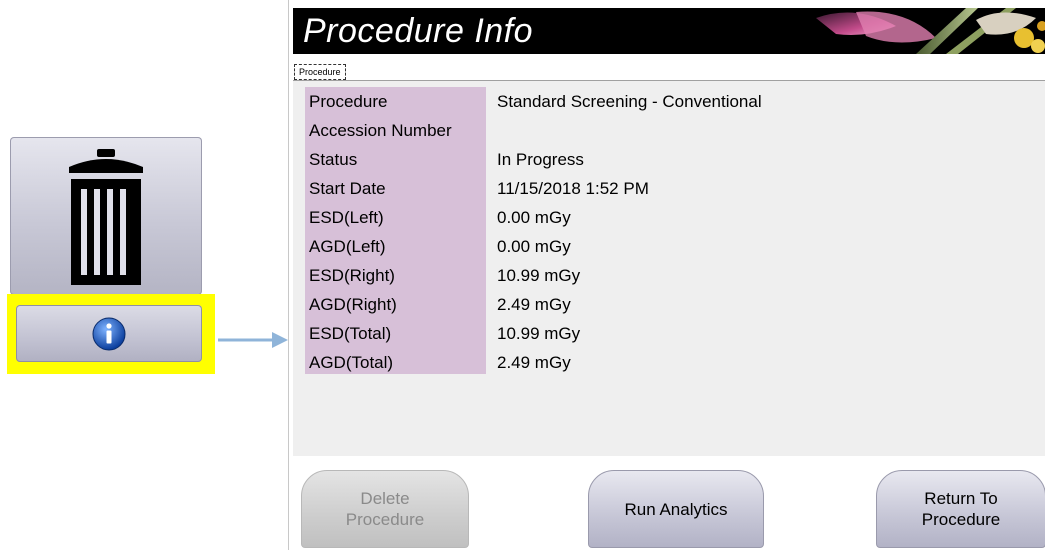 The height and width of the screenshot is (550, 1045). Describe the element at coordinates (669, 31) in the screenshot. I see `title-bar: Procedure Info` at that location.